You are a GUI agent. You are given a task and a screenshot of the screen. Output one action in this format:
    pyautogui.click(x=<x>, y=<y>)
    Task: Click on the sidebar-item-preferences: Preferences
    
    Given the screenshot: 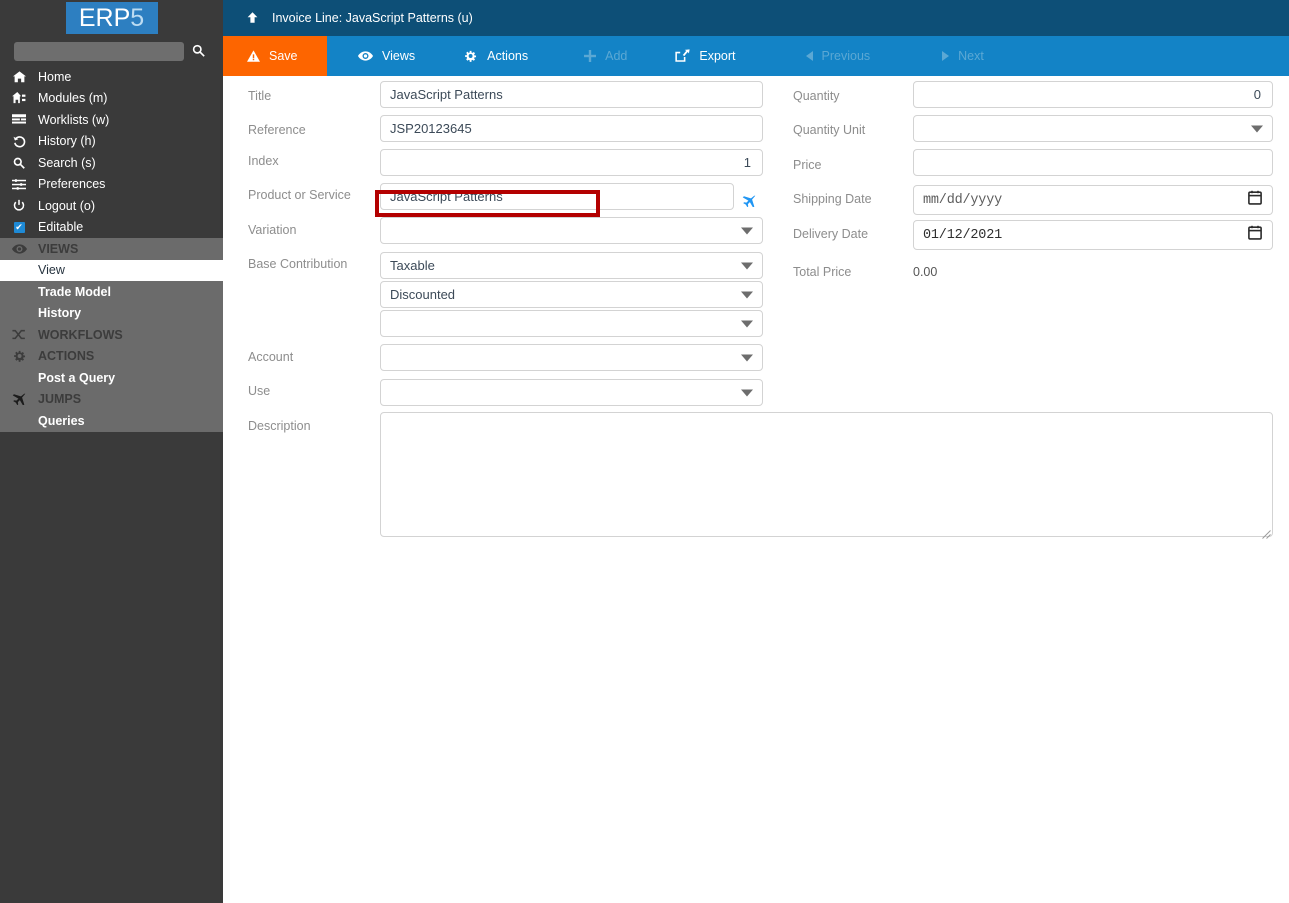 What is the action you would take?
    pyautogui.click(x=111, y=185)
    